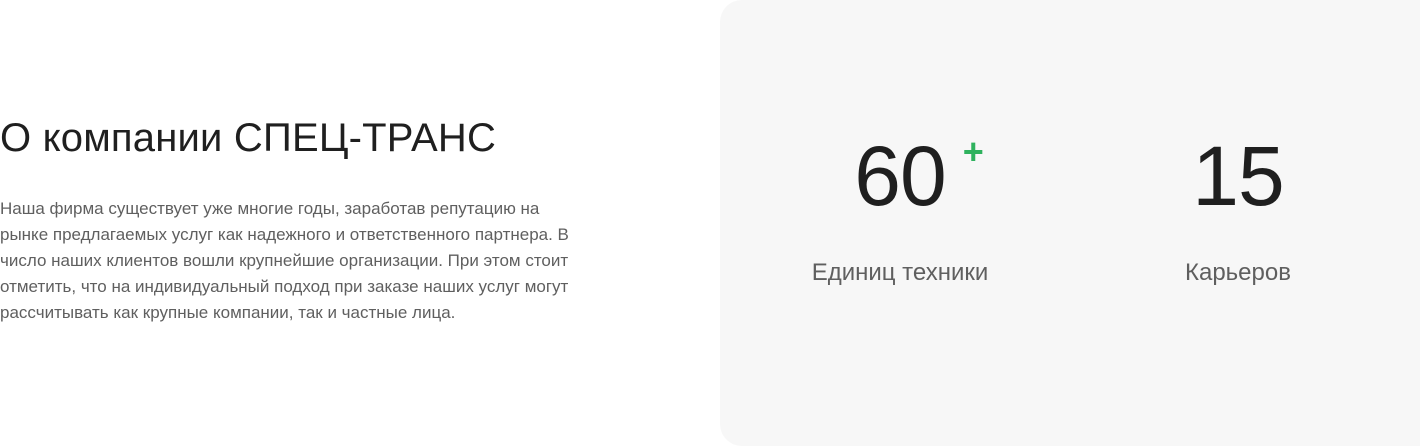 The image size is (1420, 446). I want to click on stat-number-wrap: 15, so click(1238, 179).